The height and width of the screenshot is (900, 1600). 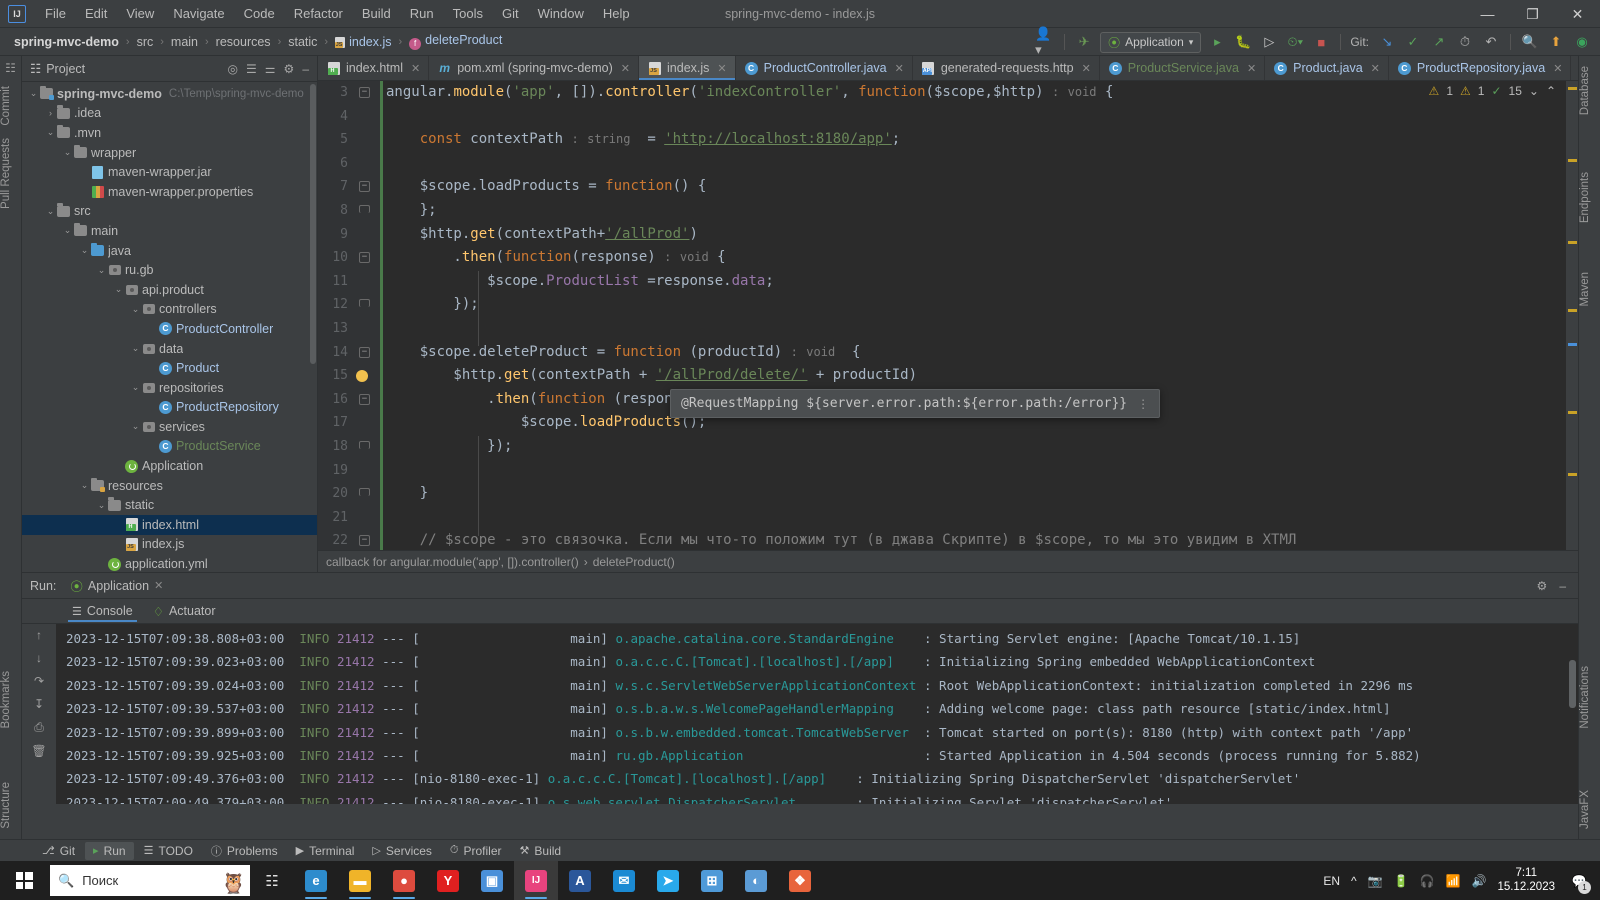 What do you see at coordinates (169, 545) in the screenshot?
I see `tree-node-index-js: JS index.js` at bounding box center [169, 545].